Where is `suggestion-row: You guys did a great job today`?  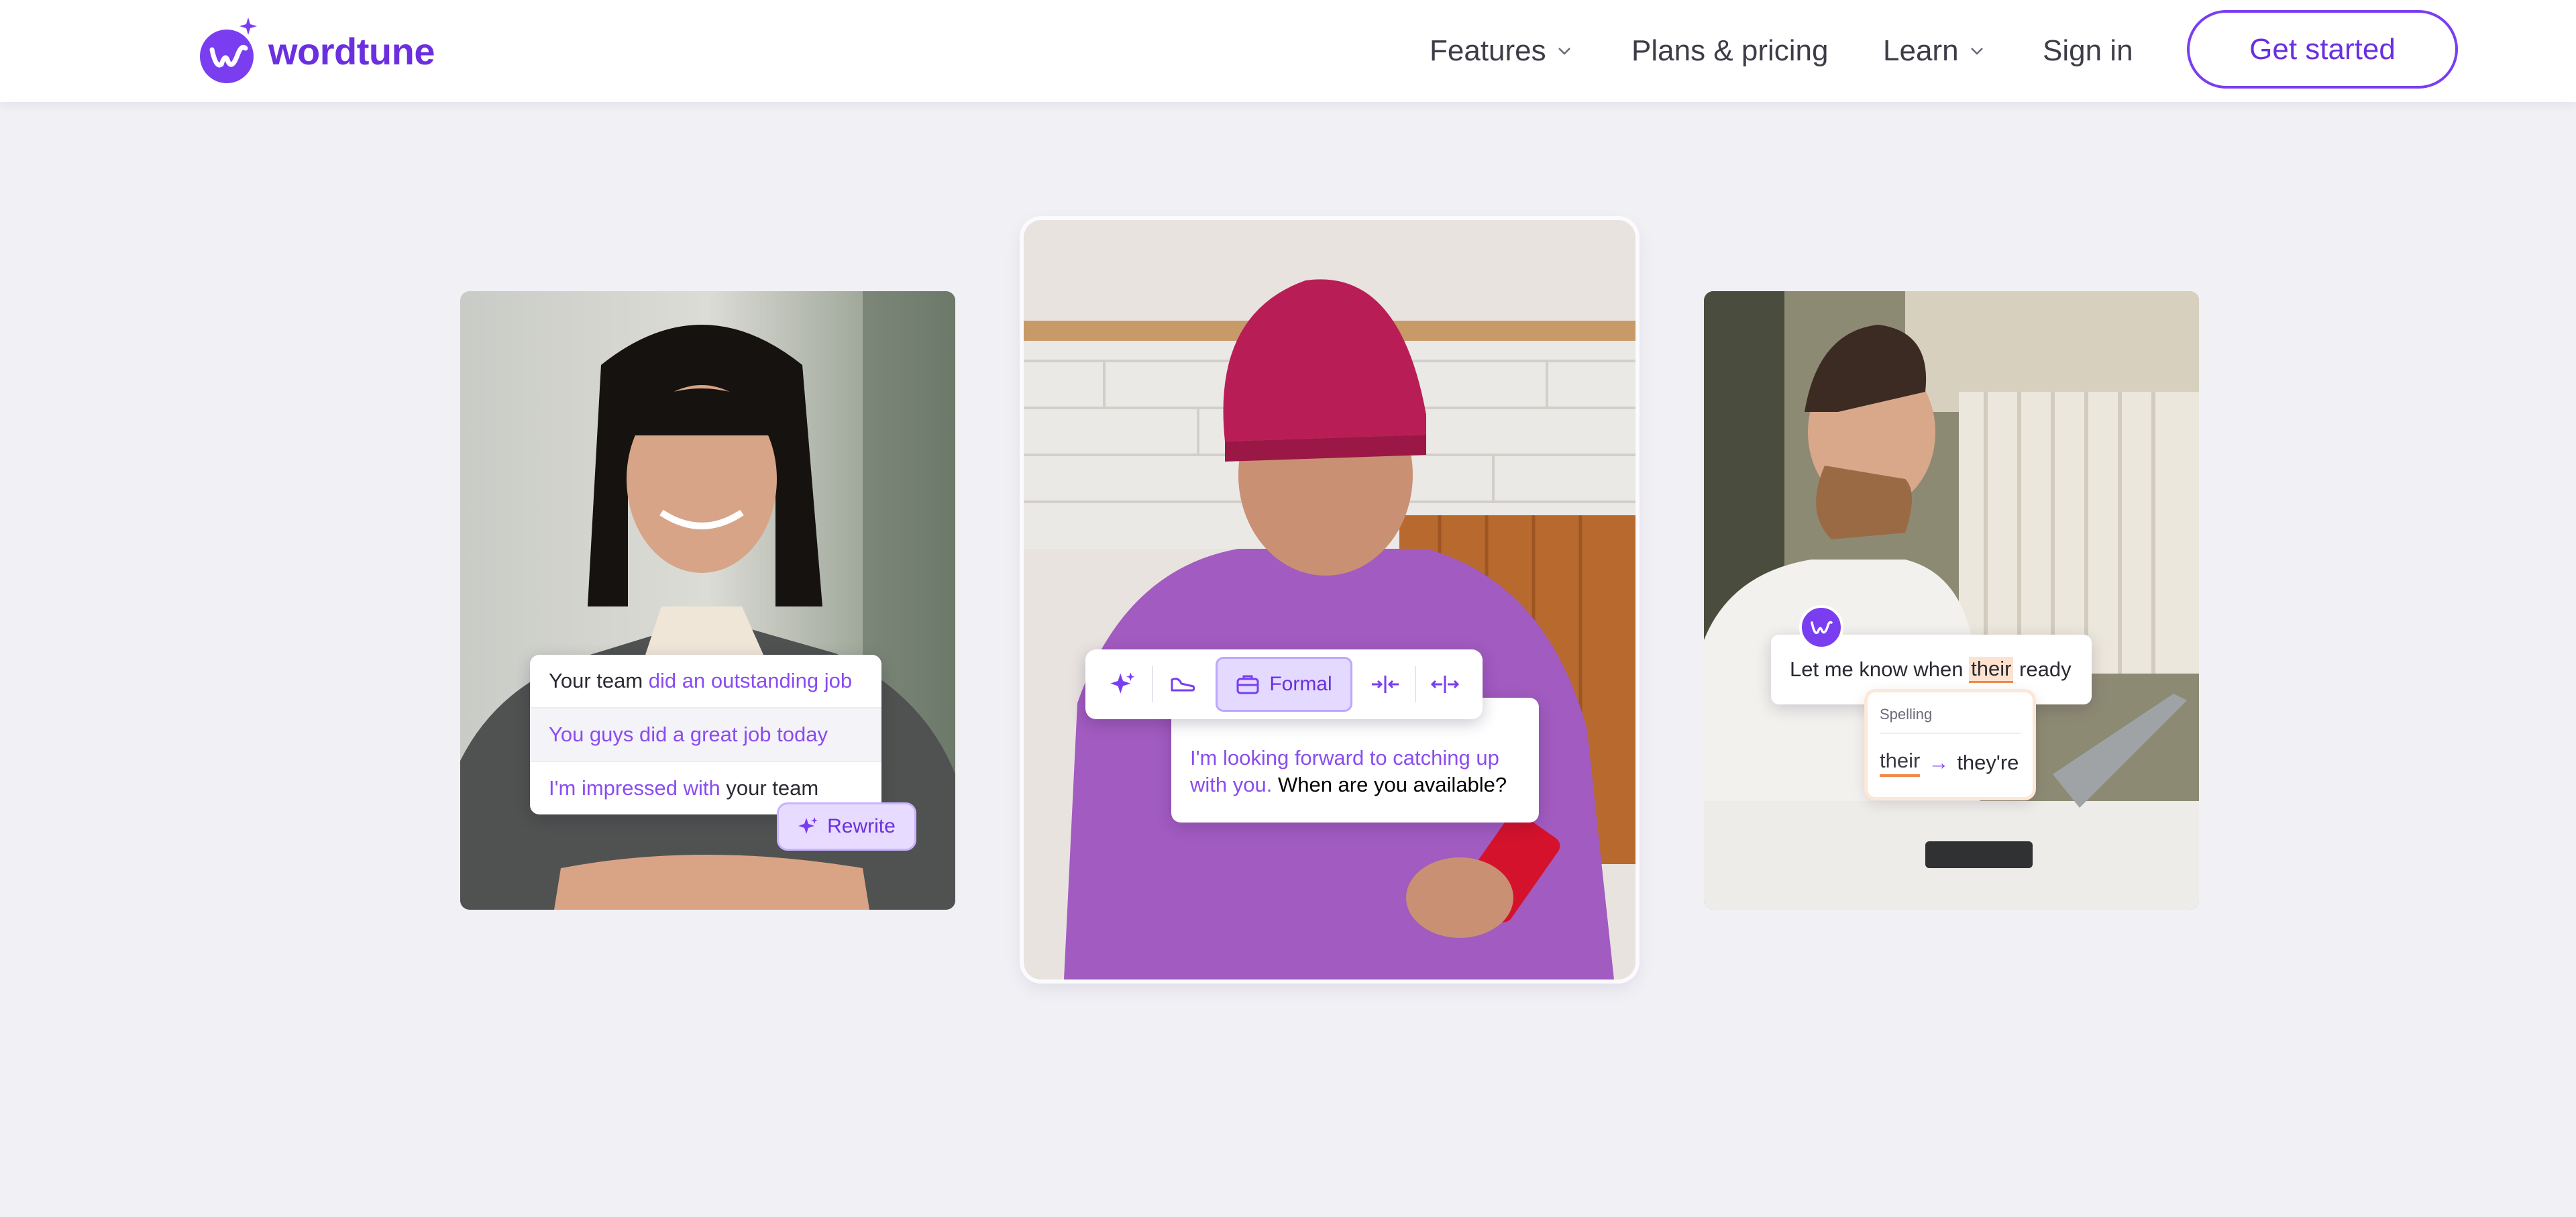
suggestion-row: You guys did a great job today is located at coordinates (705, 734).